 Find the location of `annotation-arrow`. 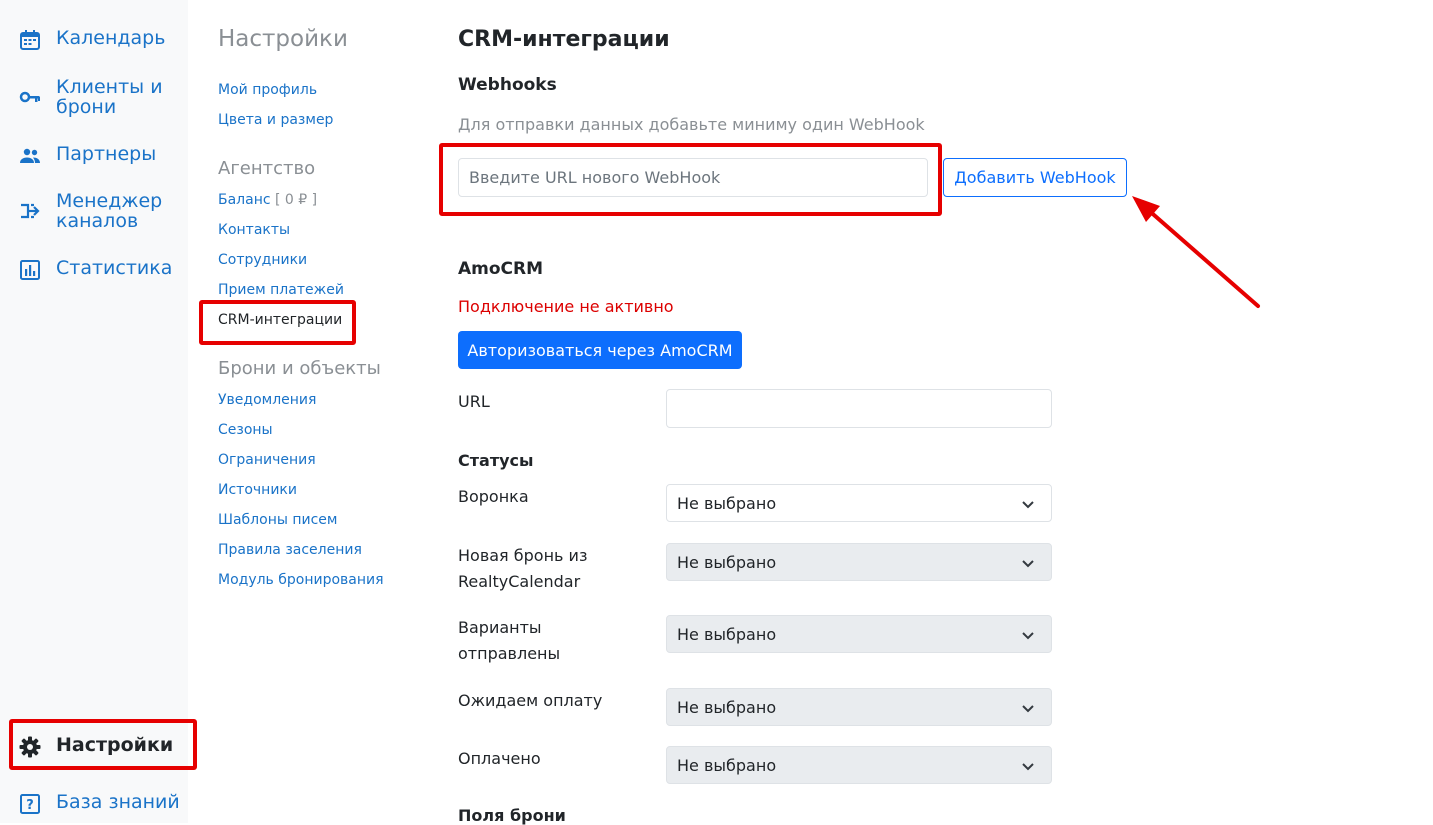

annotation-arrow is located at coordinates (1196, 252).